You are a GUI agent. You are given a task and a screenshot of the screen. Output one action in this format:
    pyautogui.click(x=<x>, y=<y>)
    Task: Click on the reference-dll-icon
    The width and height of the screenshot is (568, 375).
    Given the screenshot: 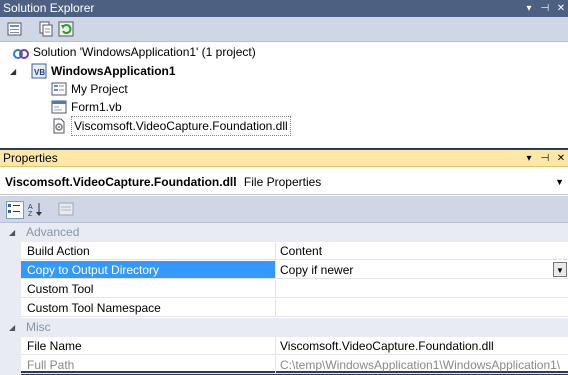 What is the action you would take?
    pyautogui.click(x=59, y=126)
    